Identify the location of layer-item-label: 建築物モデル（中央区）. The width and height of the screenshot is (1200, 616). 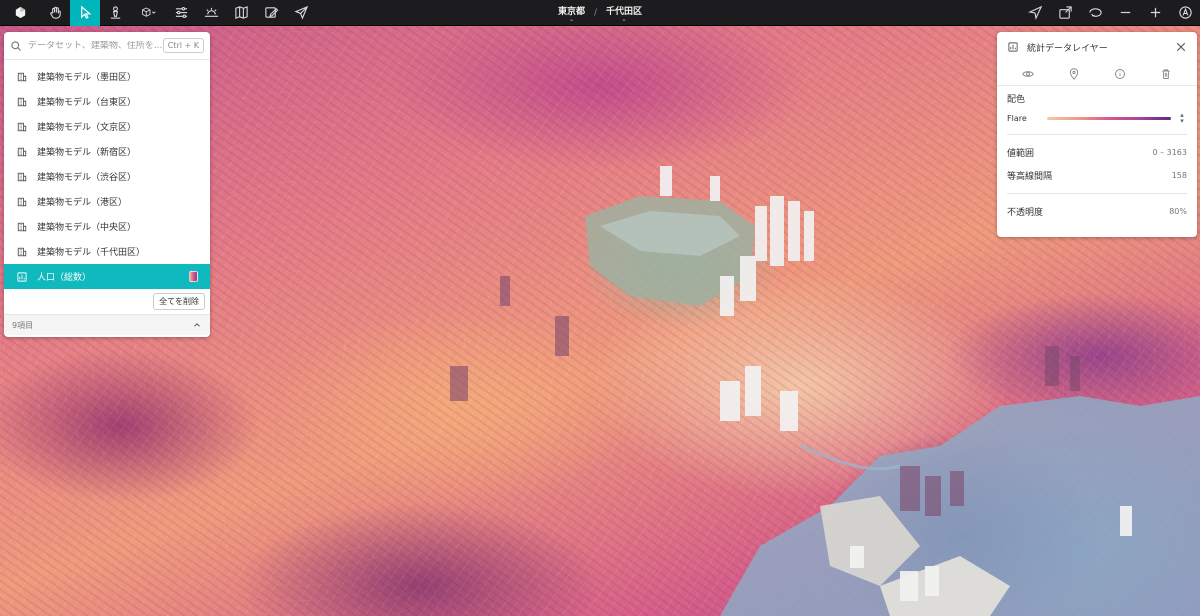
(87, 228).